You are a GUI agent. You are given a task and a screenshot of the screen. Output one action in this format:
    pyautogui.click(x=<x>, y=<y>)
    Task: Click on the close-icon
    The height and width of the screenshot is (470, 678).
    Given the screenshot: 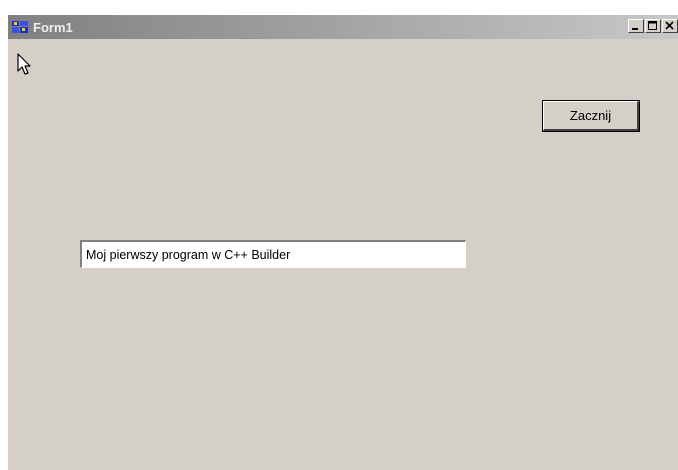 What is the action you would take?
    pyautogui.click(x=669, y=25)
    